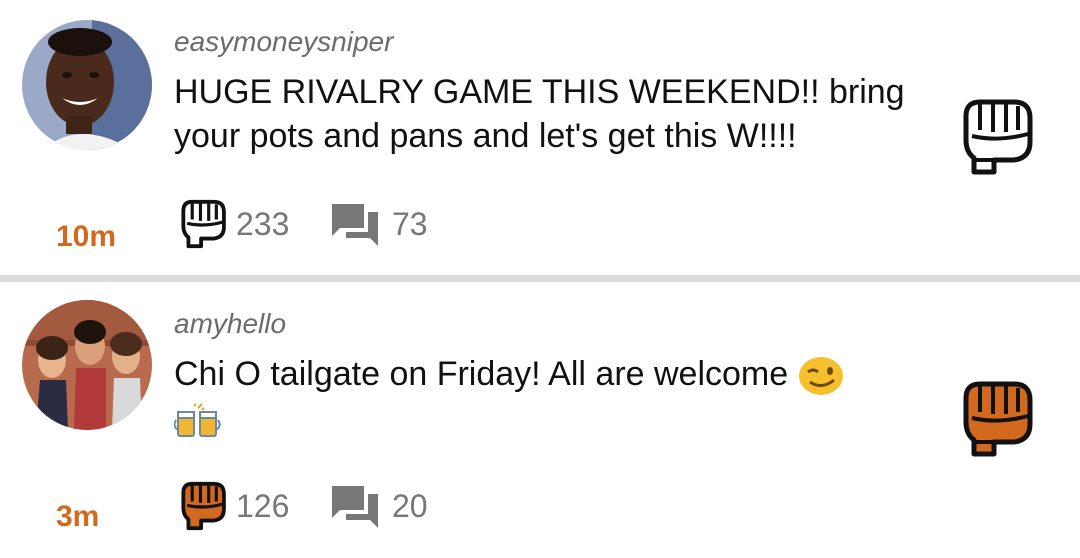  What do you see at coordinates (230, 324) in the screenshot?
I see `post-username: amyhello` at bounding box center [230, 324].